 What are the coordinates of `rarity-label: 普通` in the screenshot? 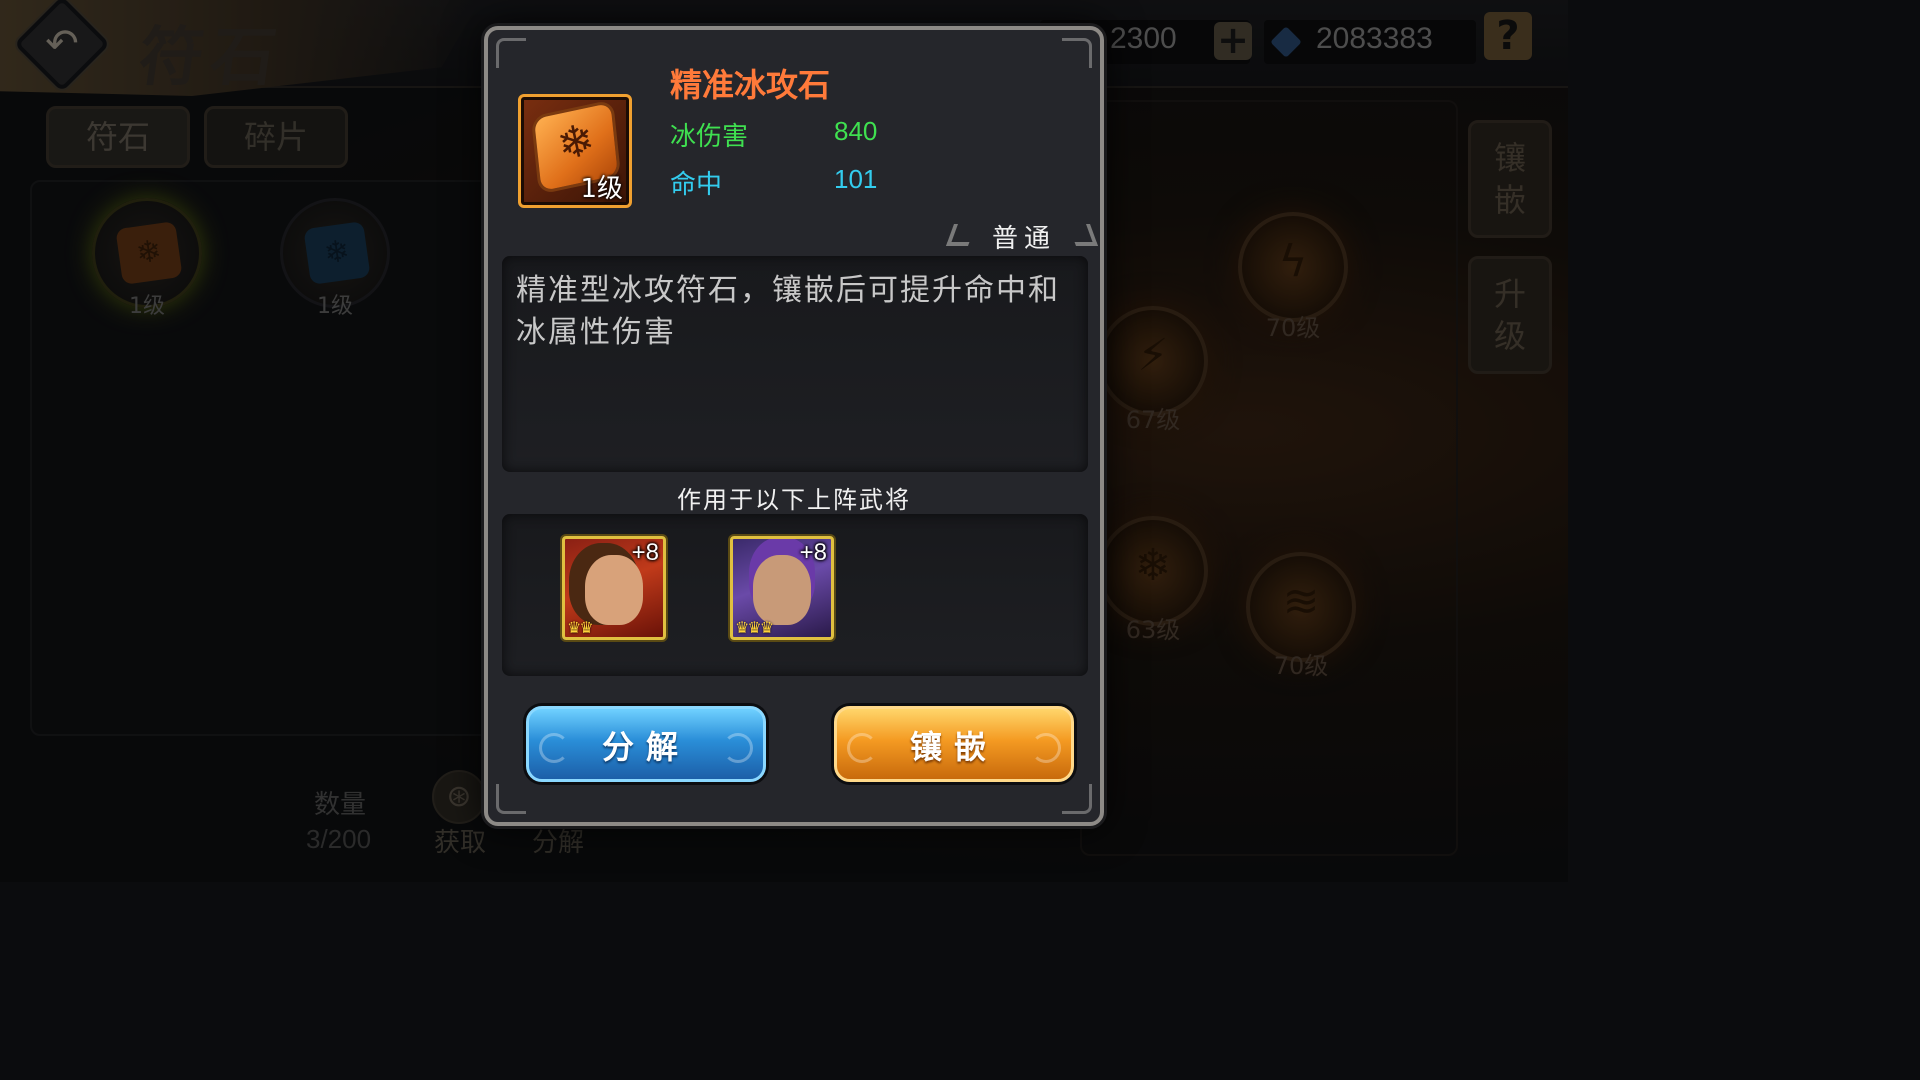 It's located at (1024, 239).